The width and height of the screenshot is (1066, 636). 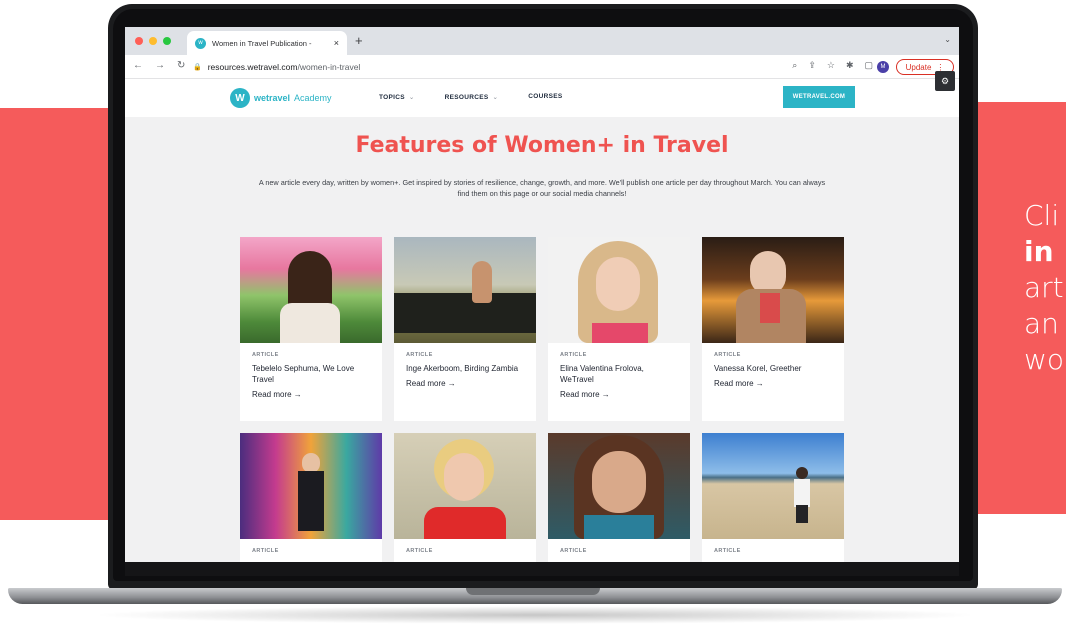 I want to click on toolbar-icons: ⌕ ⇪ ☆ ✱ ▢, so click(x=832, y=65).